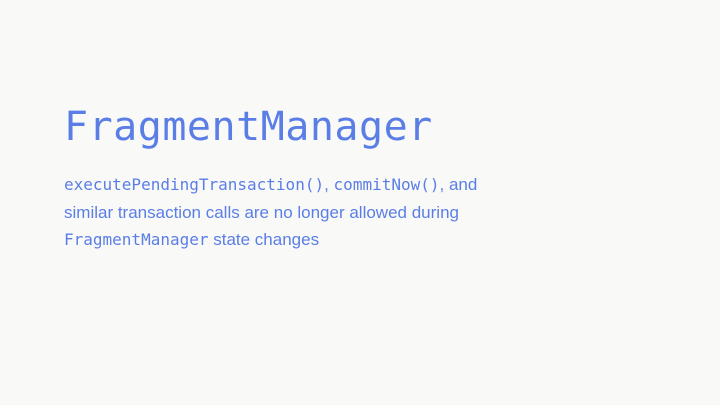  Describe the element at coordinates (194, 184) in the screenshot. I see `code-execute-pending-transaction: executePendingTransaction()` at that location.